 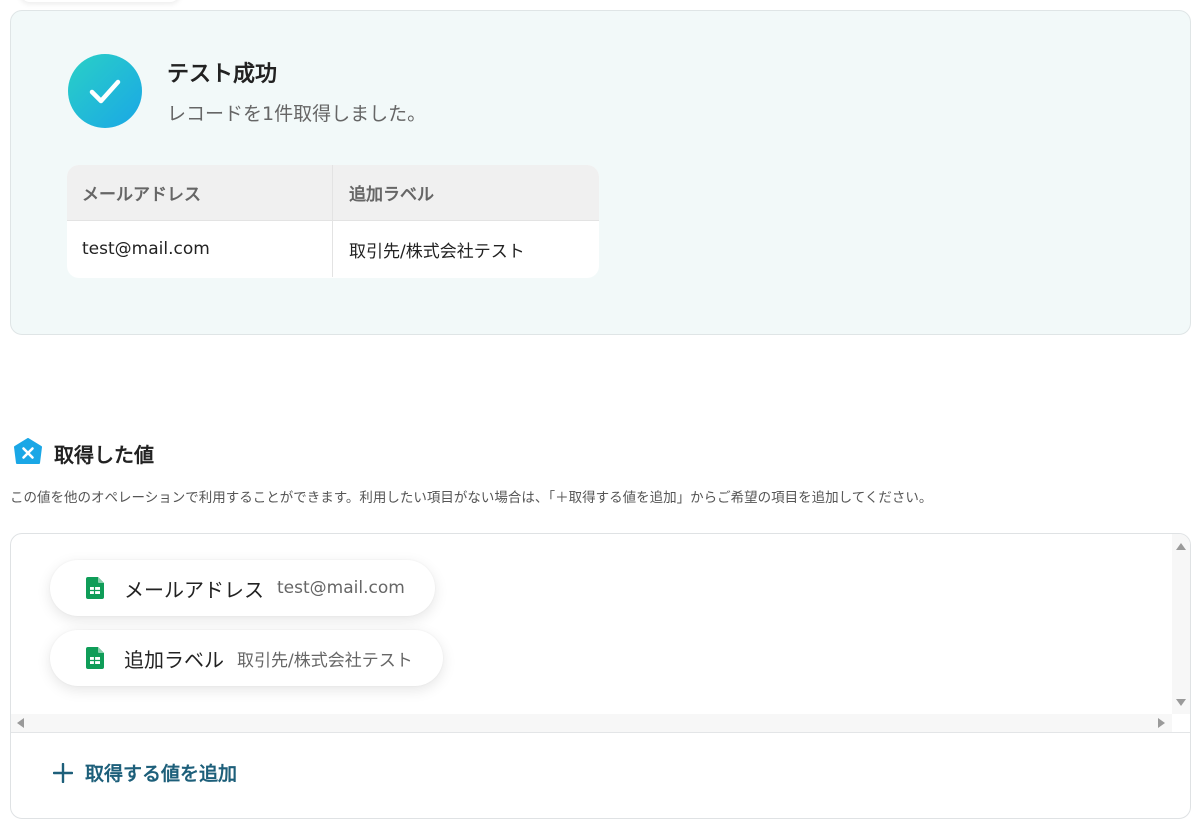 I want to click on previous-section-edge, so click(x=100, y=1).